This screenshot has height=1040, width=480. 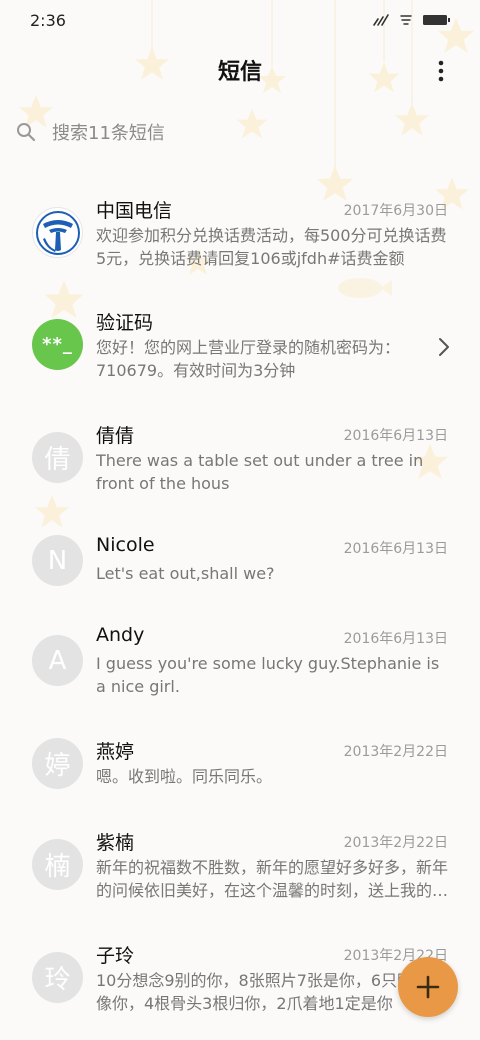 I want to click on conversation-name: Andy, so click(x=120, y=635).